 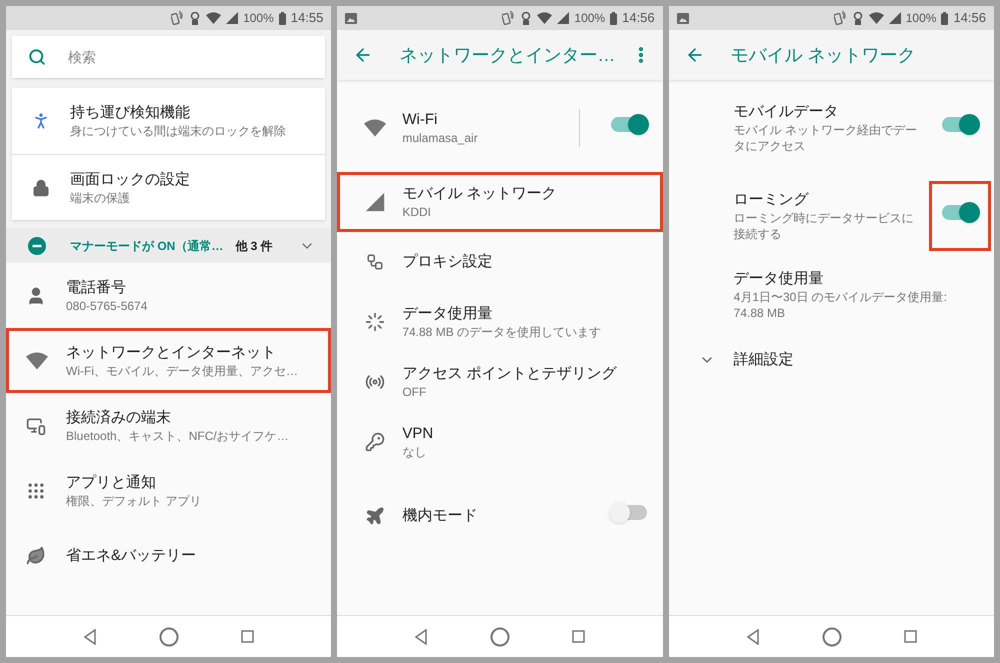 I want to click on settings-item: 詳細設定, so click(x=831, y=360).